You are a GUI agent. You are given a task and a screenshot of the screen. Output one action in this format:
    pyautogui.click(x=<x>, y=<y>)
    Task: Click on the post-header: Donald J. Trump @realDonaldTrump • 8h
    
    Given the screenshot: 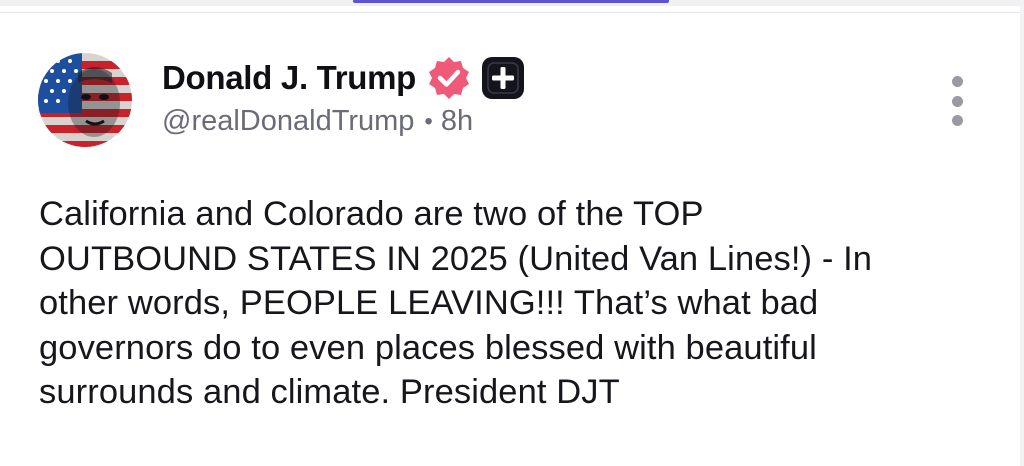 What is the action you would take?
    pyautogui.click(x=344, y=97)
    